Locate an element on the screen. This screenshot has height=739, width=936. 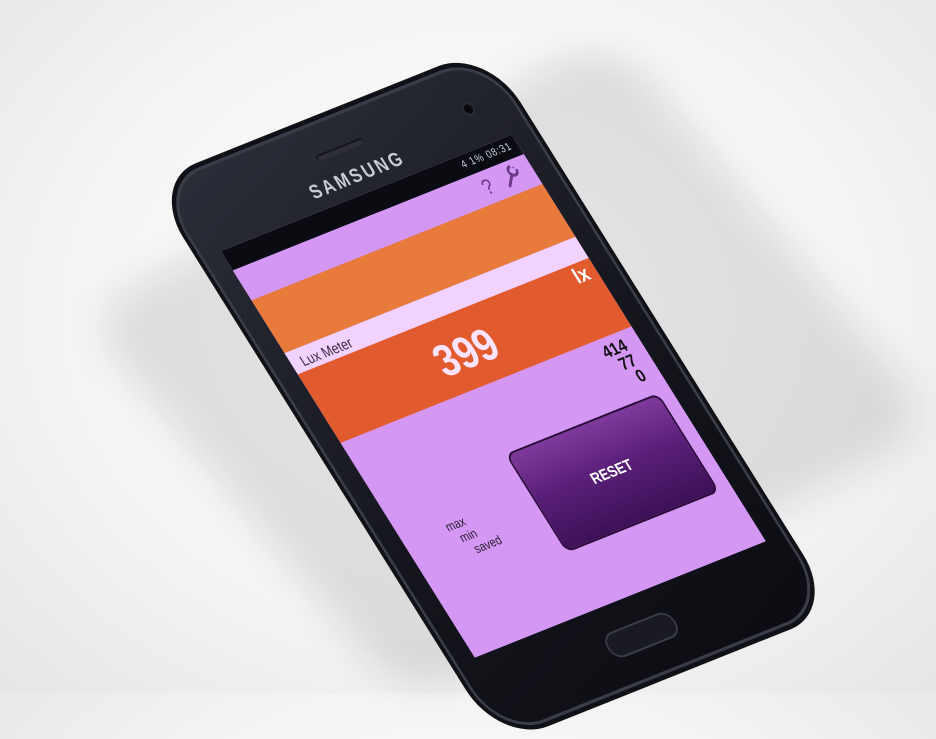
question-mark-icon: ? is located at coordinates (487, 187).